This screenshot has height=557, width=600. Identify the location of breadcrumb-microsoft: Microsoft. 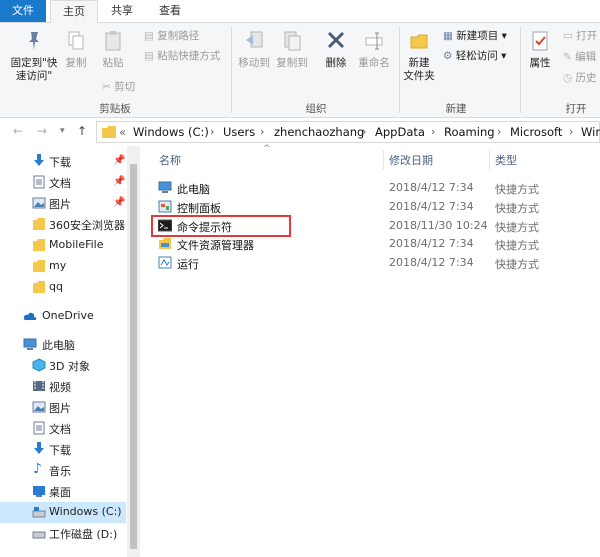
(536, 132).